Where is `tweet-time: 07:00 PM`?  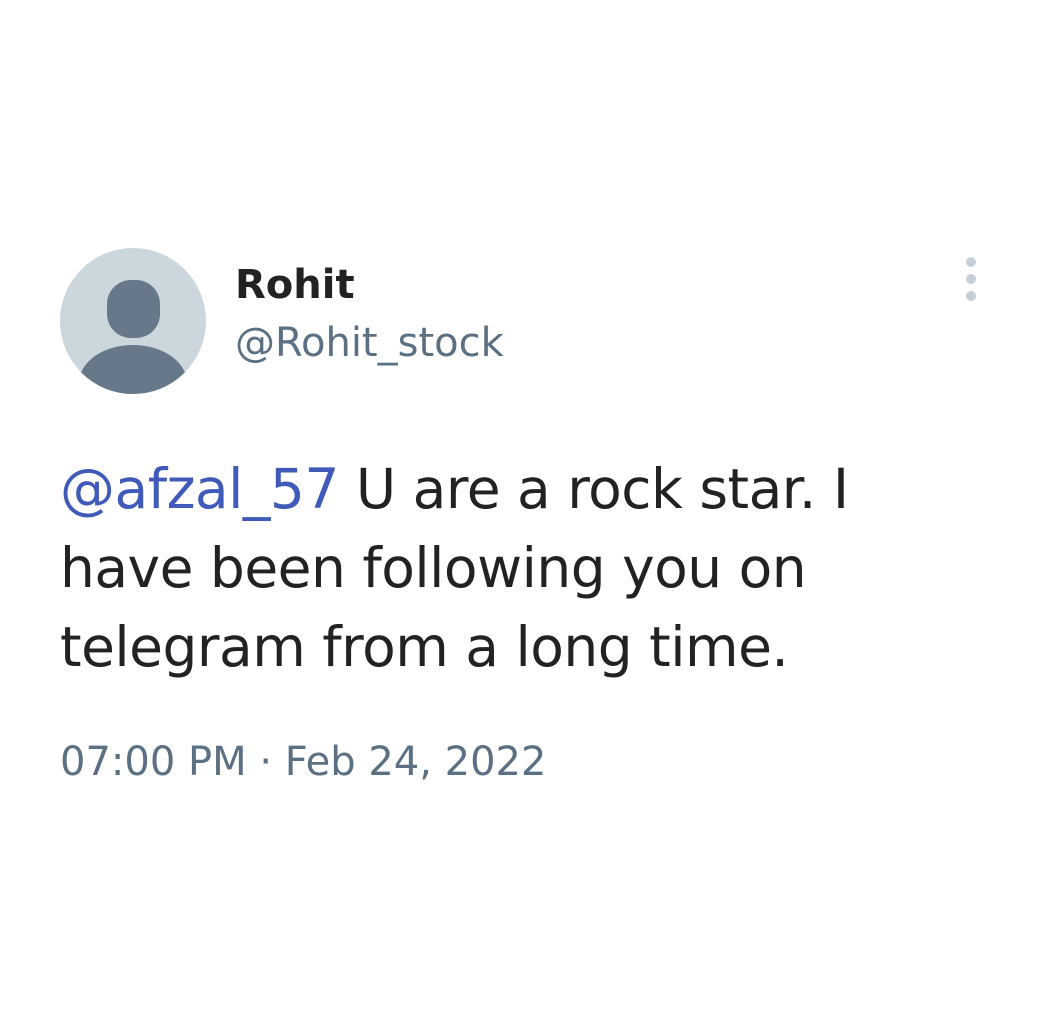 tweet-time: 07:00 PM is located at coordinates (153, 762).